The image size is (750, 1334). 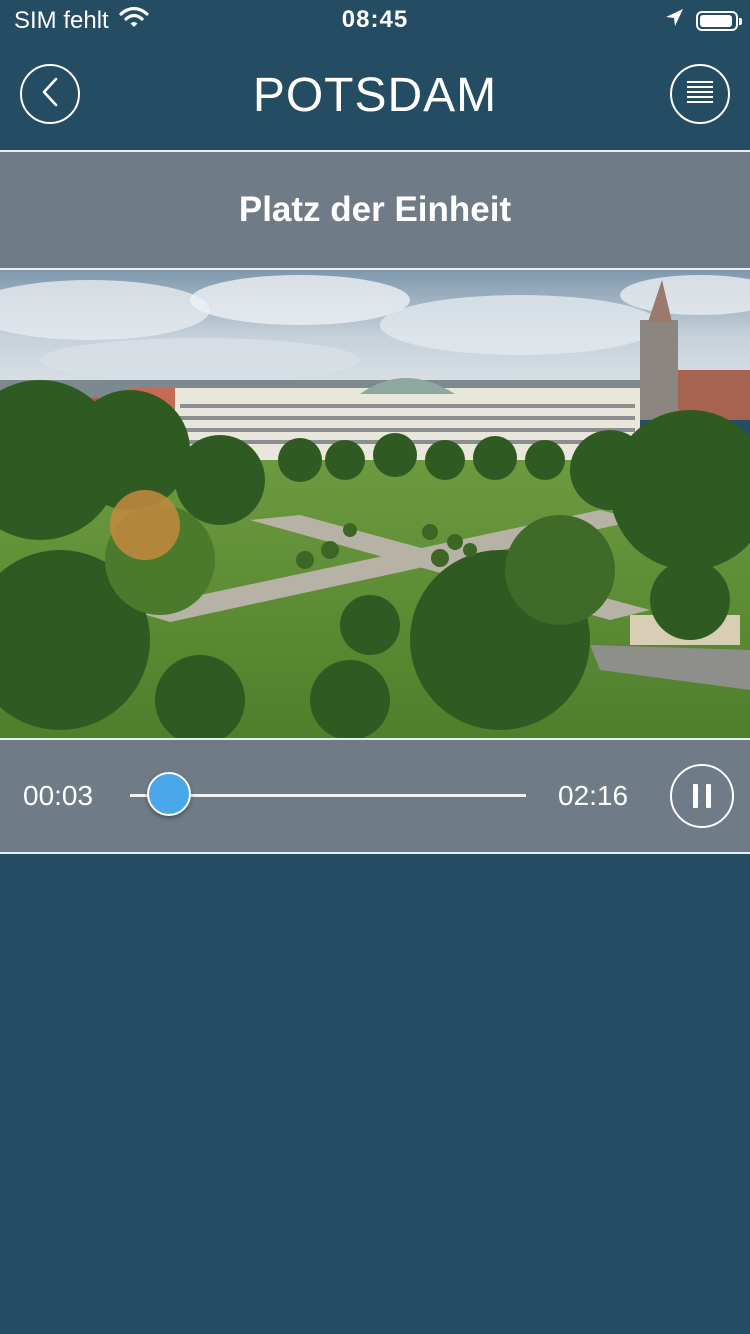 I want to click on audio-player: 00:03 02:16, so click(x=375, y=796).